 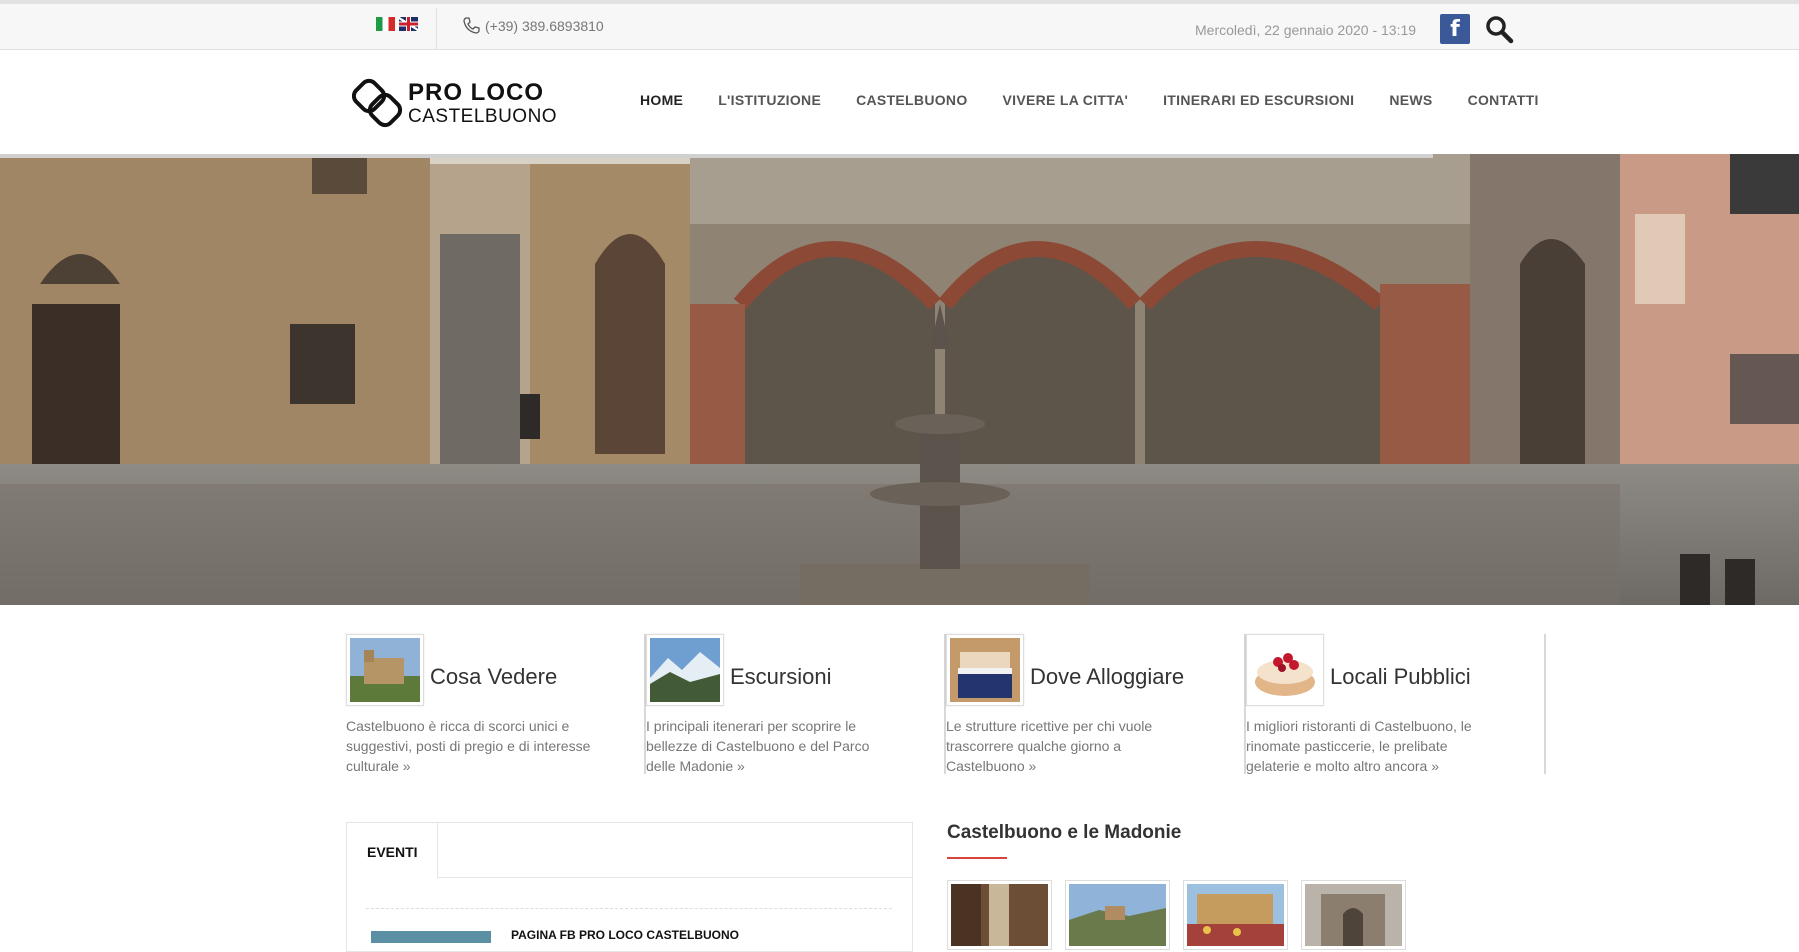 I want to click on tab-eventi: EVENTI, so click(x=392, y=850).